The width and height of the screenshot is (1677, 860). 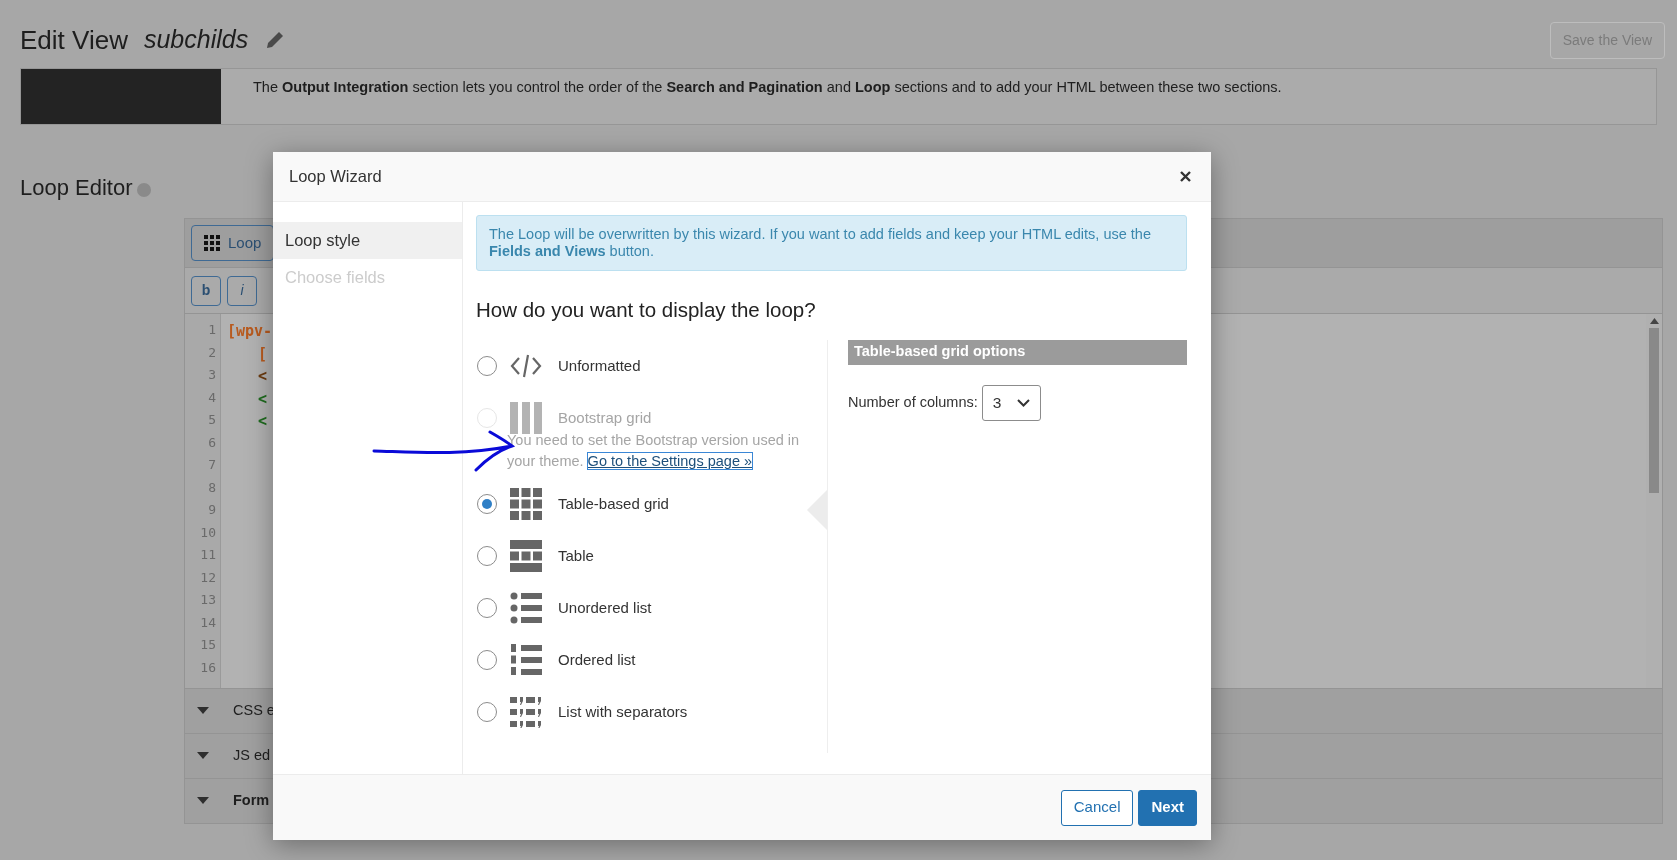 I want to click on line-number: 8, so click(x=212, y=487).